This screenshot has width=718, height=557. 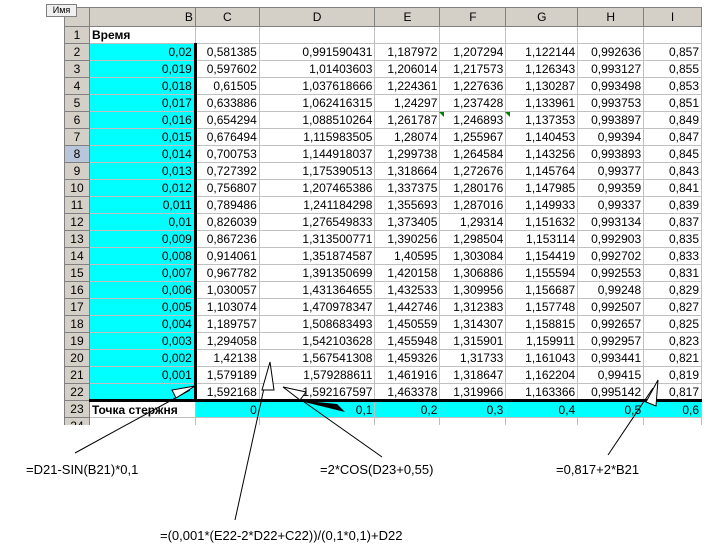 What do you see at coordinates (82, 469) in the screenshot?
I see `formula-note-1: =D21-SIN(B21)*0,1` at bounding box center [82, 469].